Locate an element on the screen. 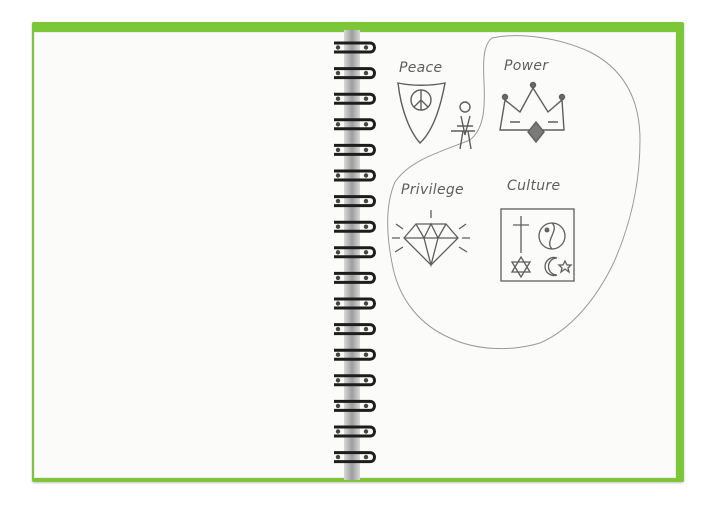  label-peace: Peace is located at coordinates (421, 68).